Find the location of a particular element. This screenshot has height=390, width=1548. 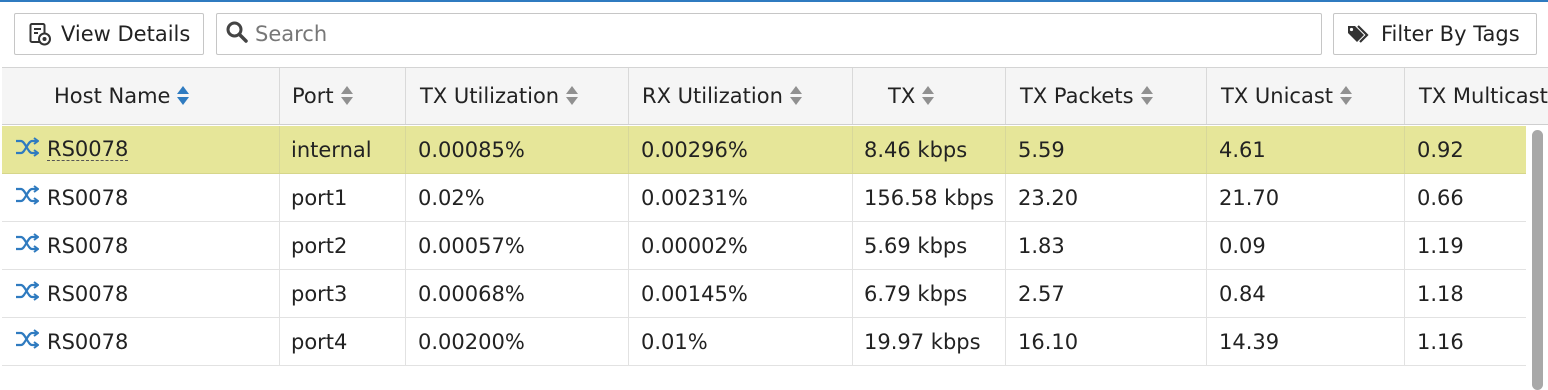

tx-unicast-cell: 4.61 is located at coordinates (1306, 149).